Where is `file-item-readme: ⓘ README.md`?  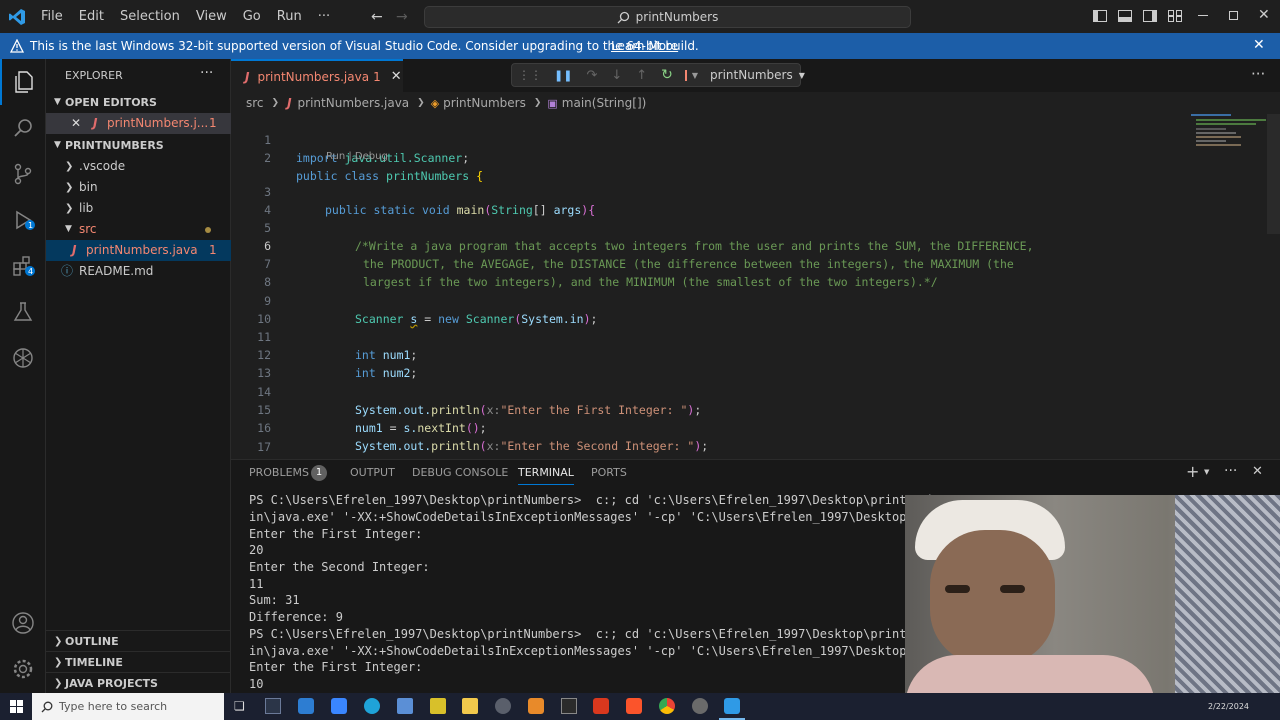 file-item-readme: ⓘ README.md is located at coordinates (138, 271).